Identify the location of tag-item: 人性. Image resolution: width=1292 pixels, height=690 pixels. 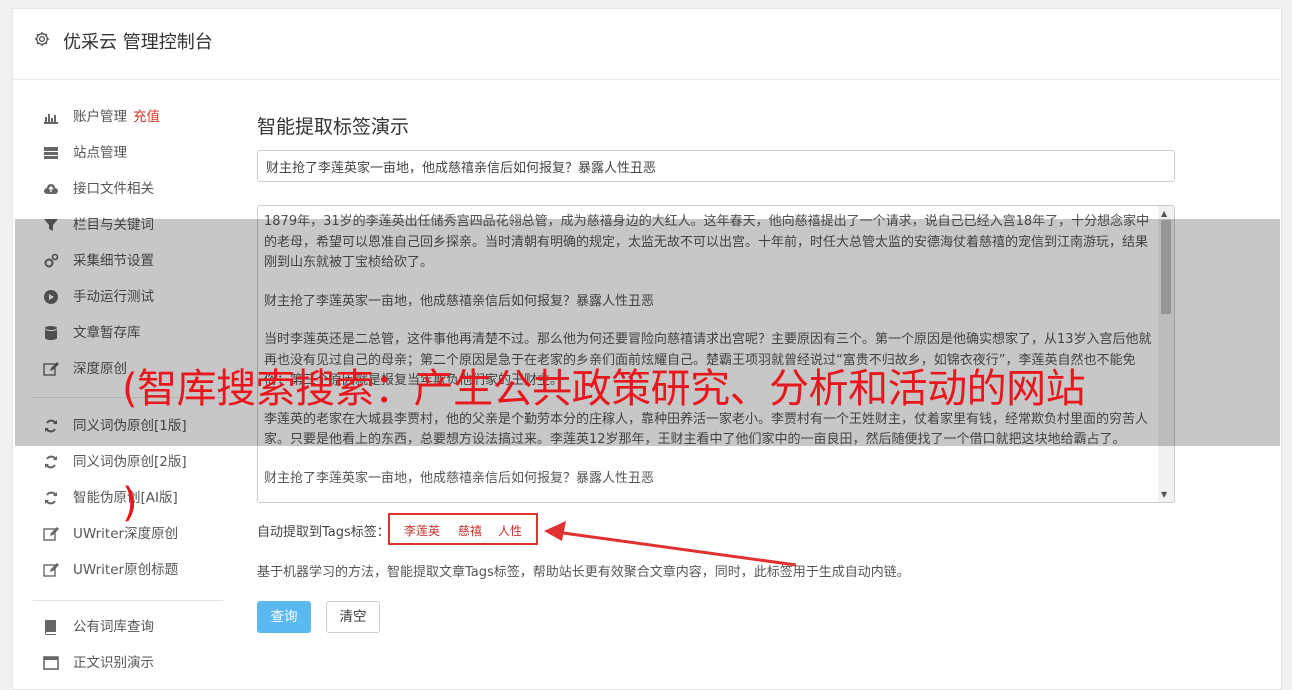
(510, 531).